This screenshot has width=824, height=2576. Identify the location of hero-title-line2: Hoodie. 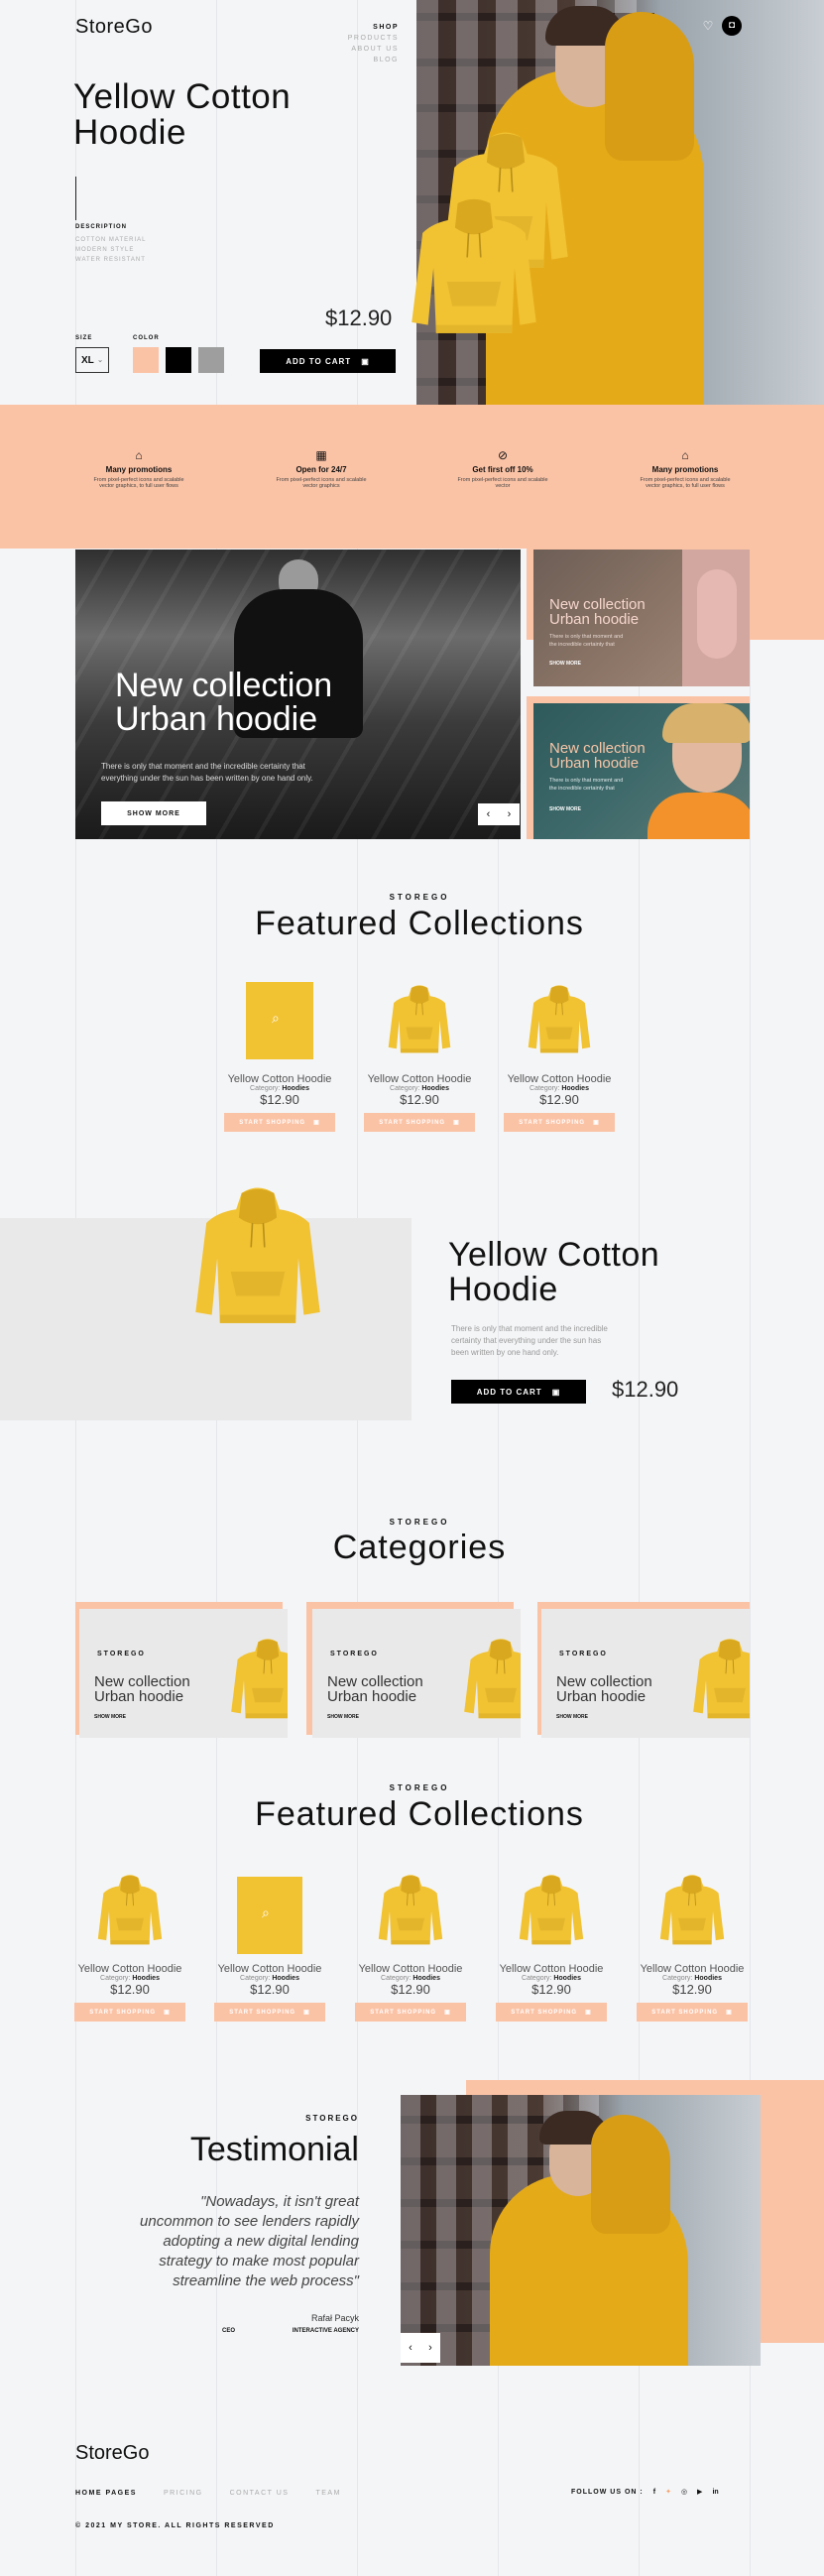
(129, 132).